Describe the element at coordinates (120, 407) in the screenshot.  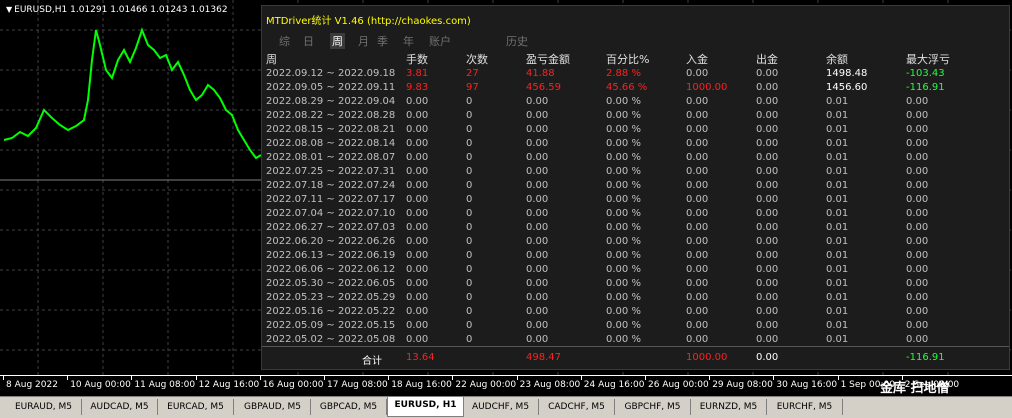
I see `chart-tab: AUDCAD, M5` at that location.